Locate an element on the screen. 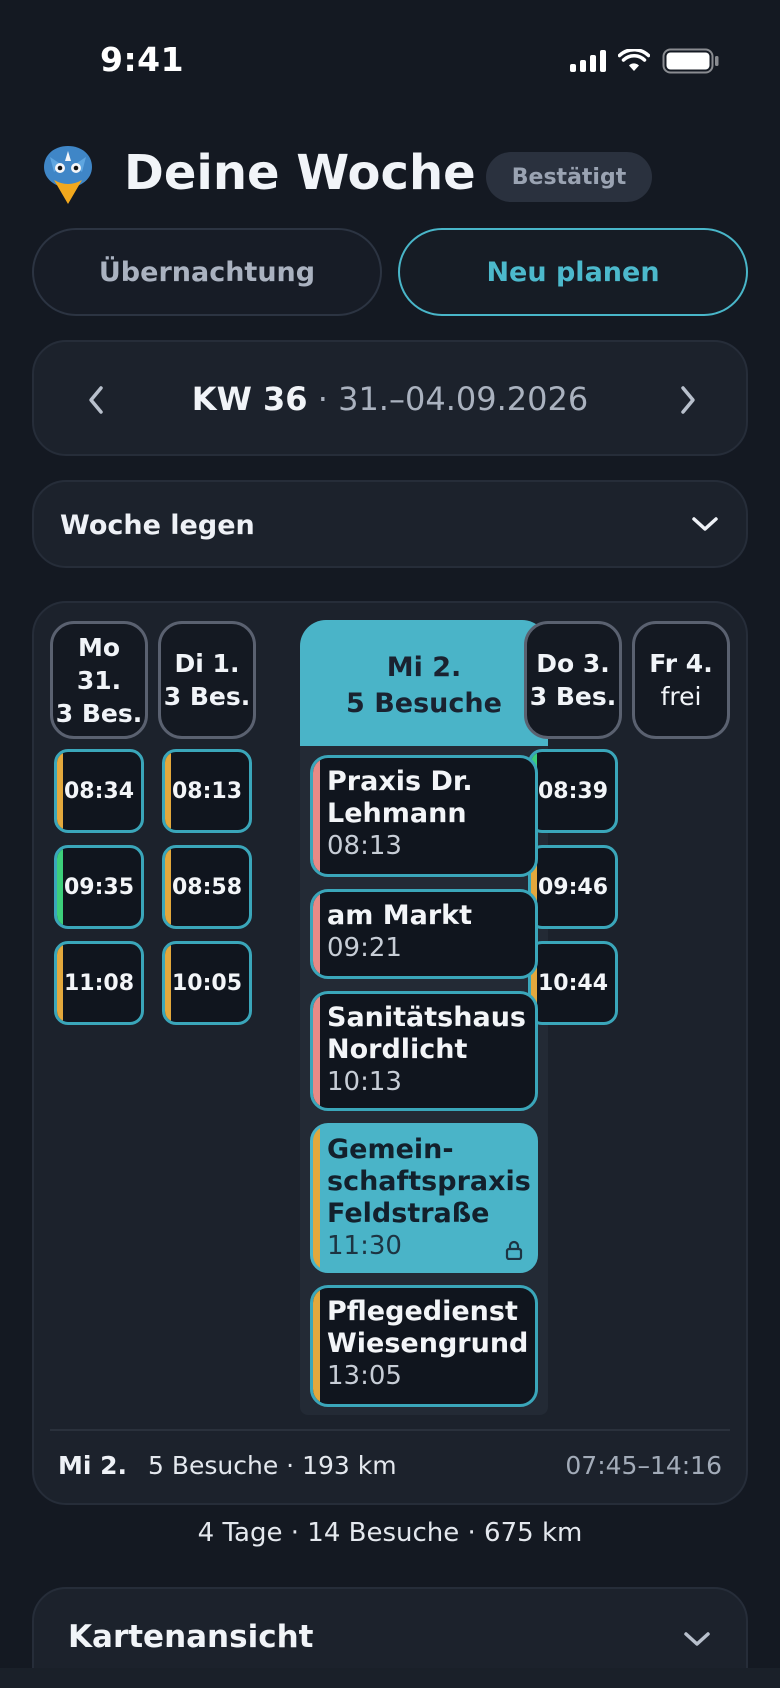  day-header-mo: Mo 31. 3 Bes. is located at coordinates (99, 680).